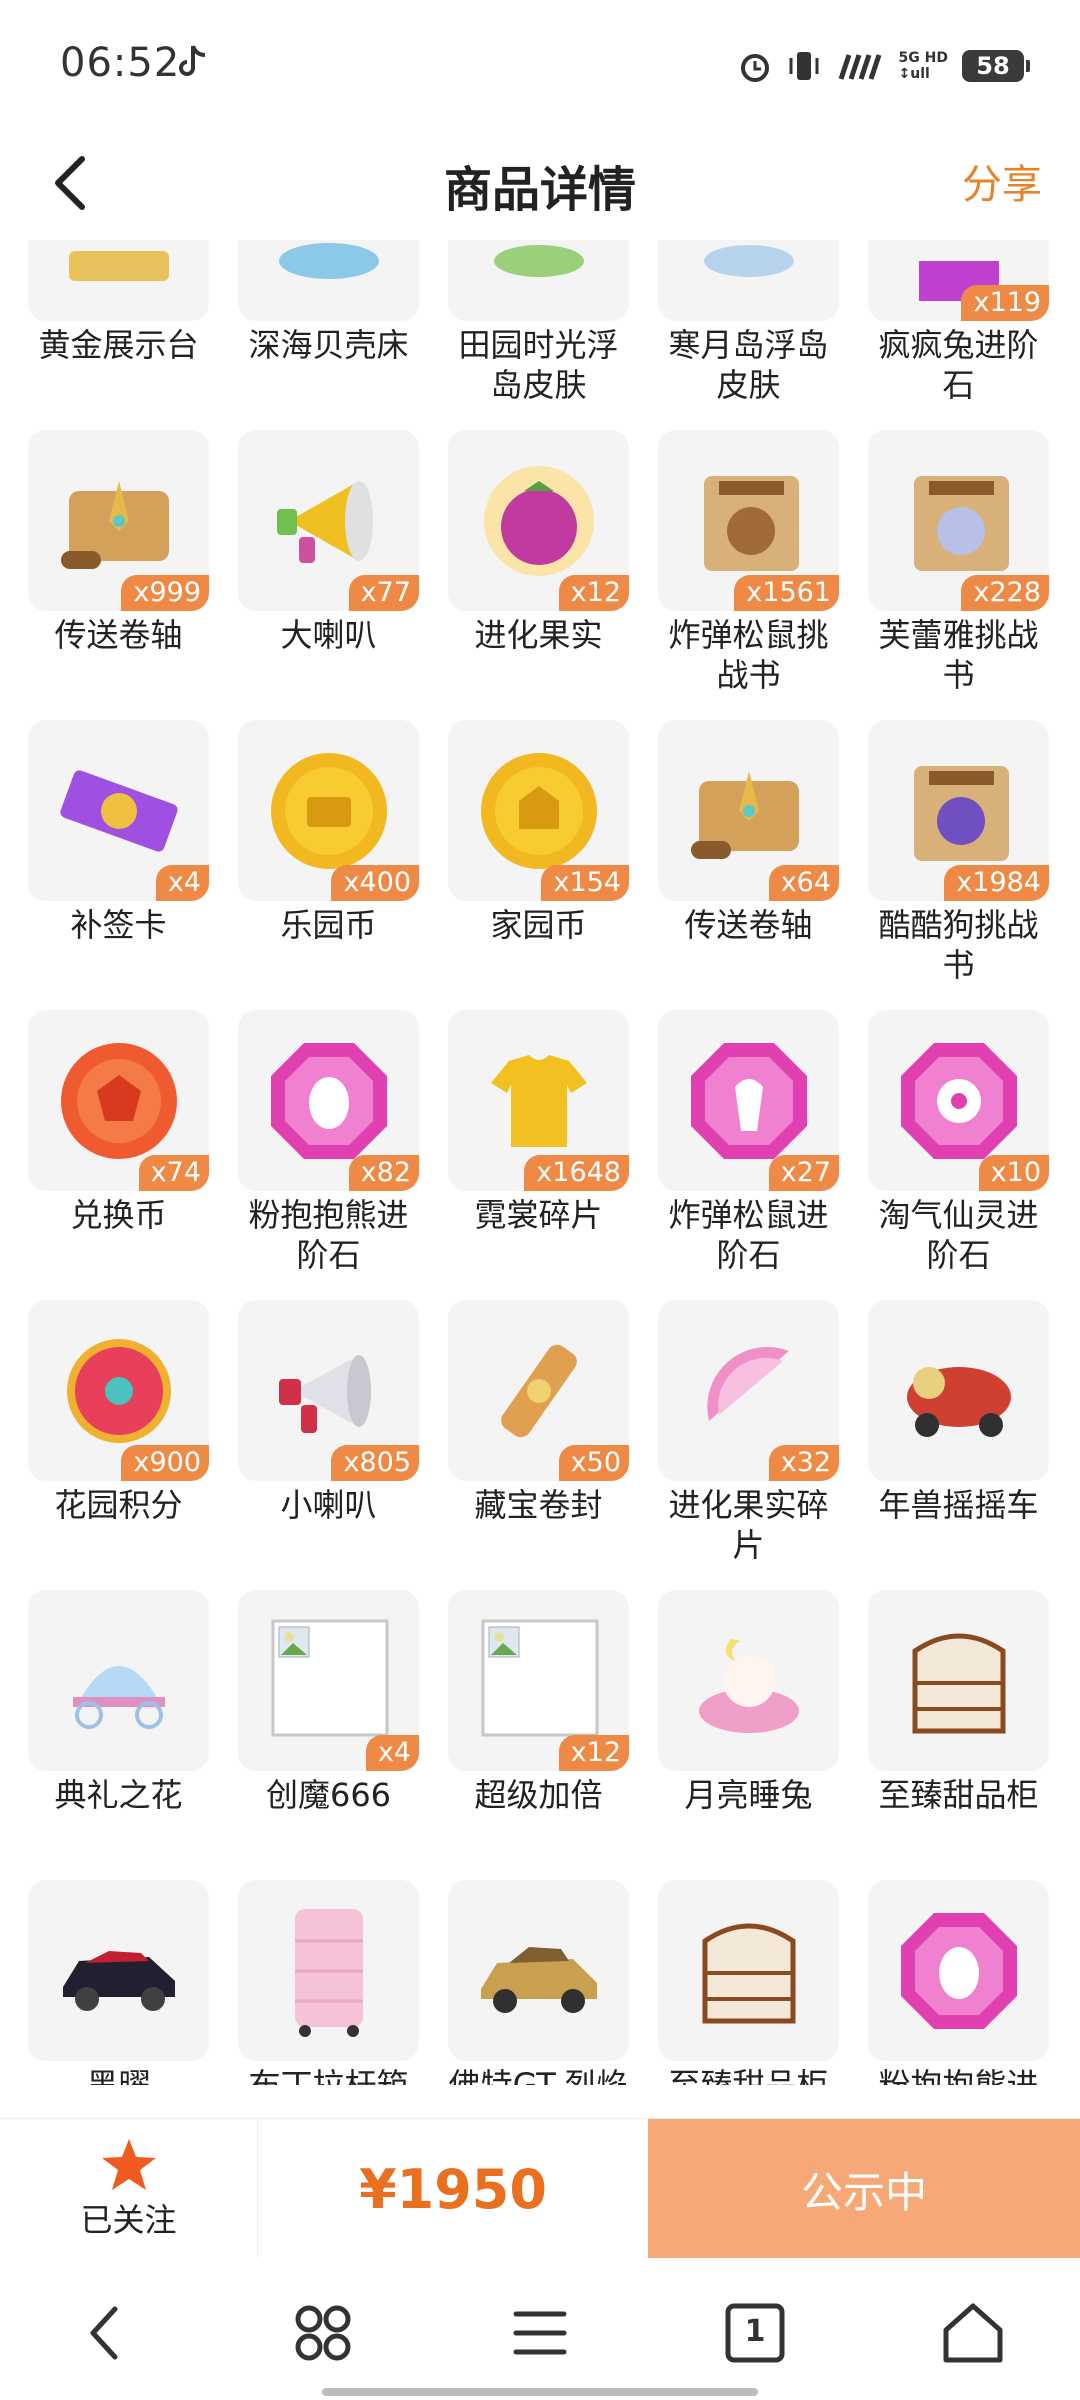  What do you see at coordinates (328, 810) in the screenshot?
I see `item-image: x400` at bounding box center [328, 810].